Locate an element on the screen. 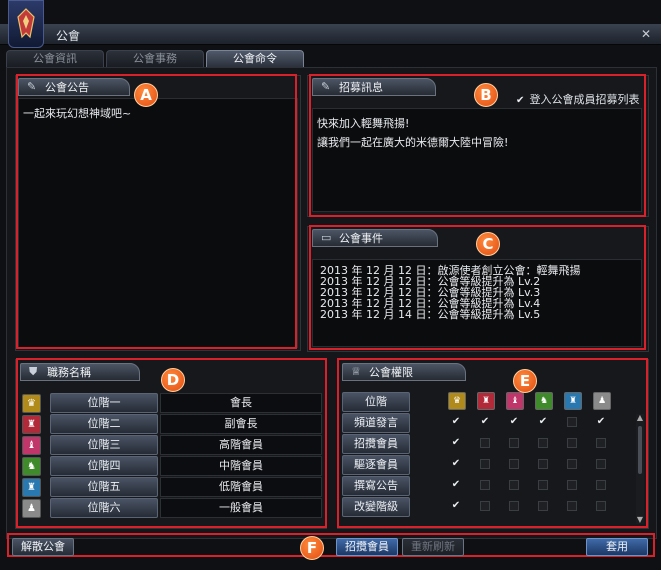  highlight-box-e is located at coordinates (492, 443).